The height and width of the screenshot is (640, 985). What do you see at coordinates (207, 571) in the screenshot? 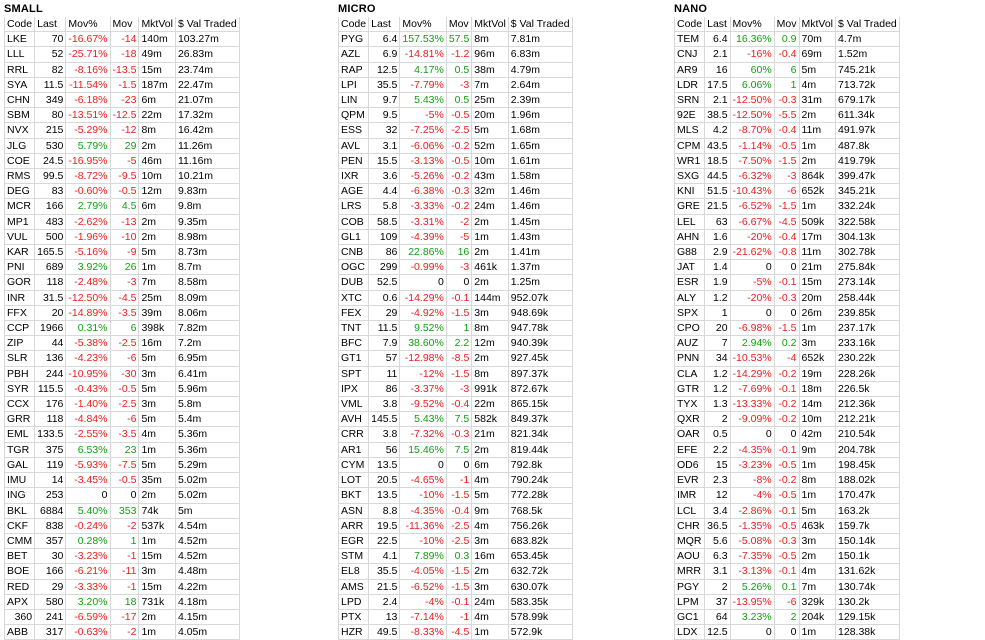
I see `cell-val-traded: 4.48m` at bounding box center [207, 571].